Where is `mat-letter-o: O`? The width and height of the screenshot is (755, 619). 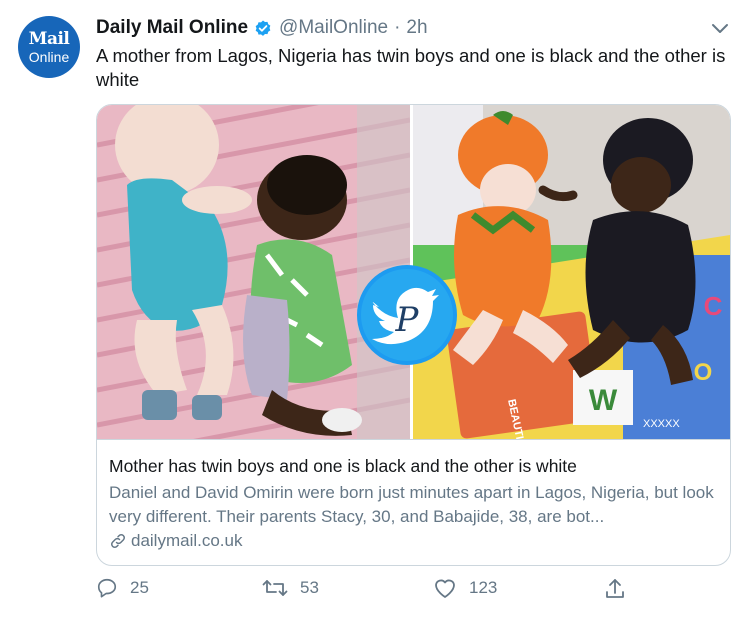
mat-letter-o: O is located at coordinates (703, 372).